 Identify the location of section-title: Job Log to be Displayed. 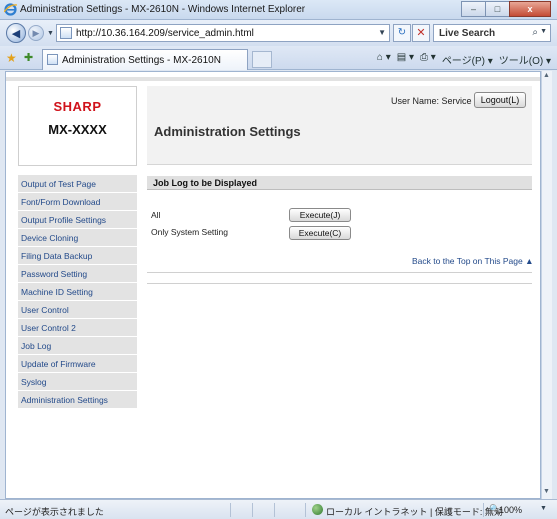
(205, 183).